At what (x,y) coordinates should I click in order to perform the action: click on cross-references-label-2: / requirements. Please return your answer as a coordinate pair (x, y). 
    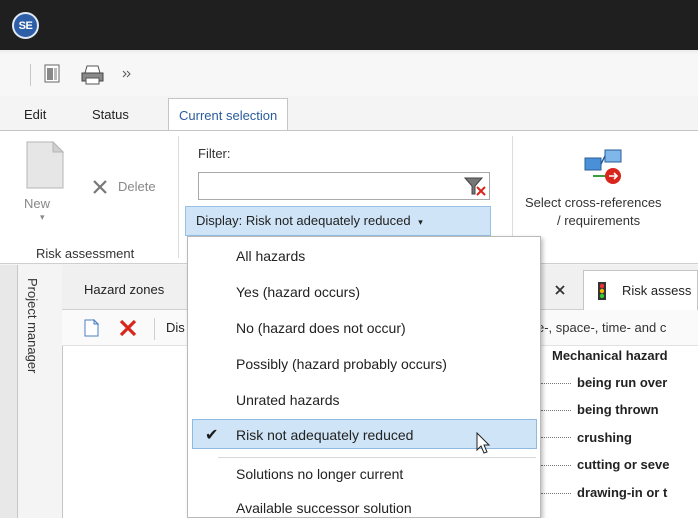
    Looking at the image, I should click on (598, 220).